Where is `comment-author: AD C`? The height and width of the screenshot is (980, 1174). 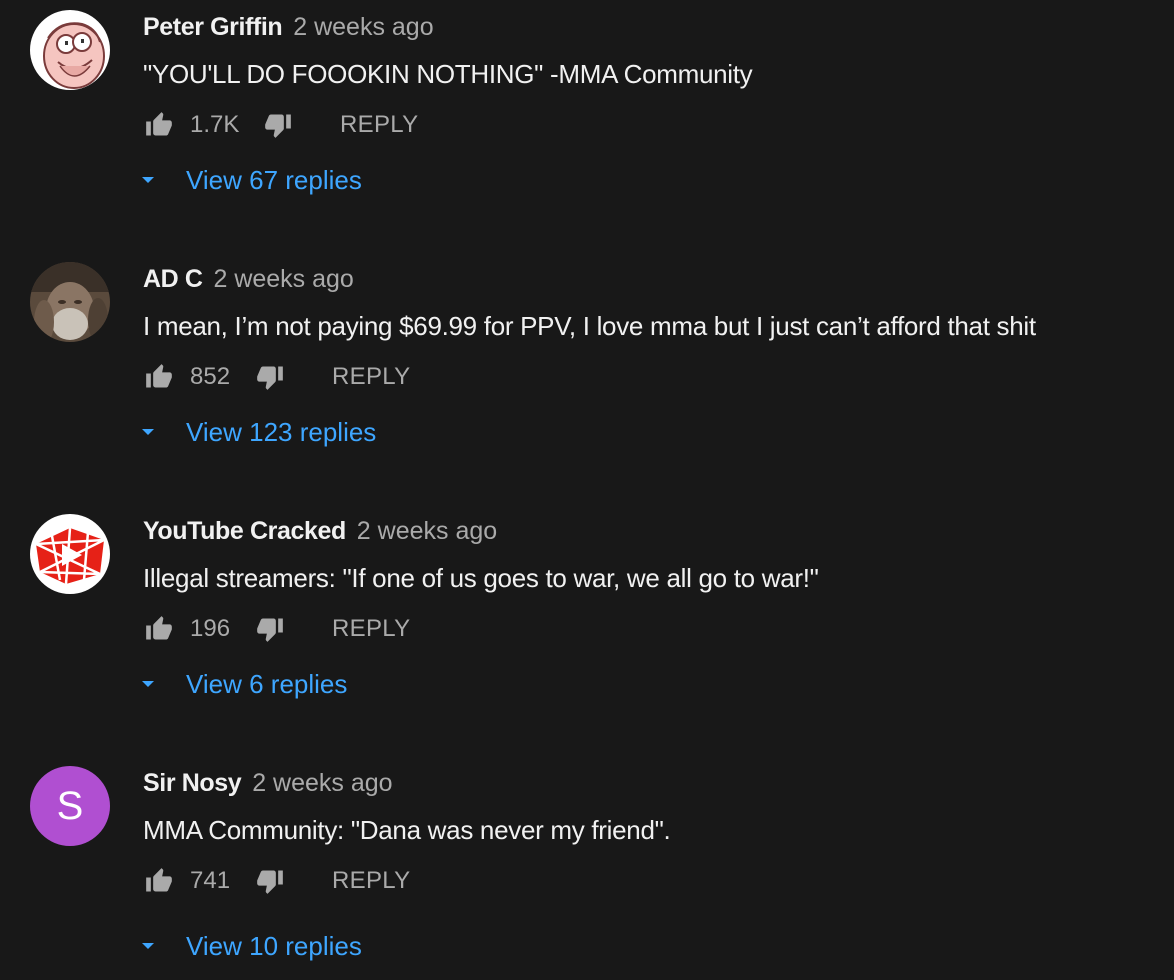
comment-author: AD C is located at coordinates (173, 279).